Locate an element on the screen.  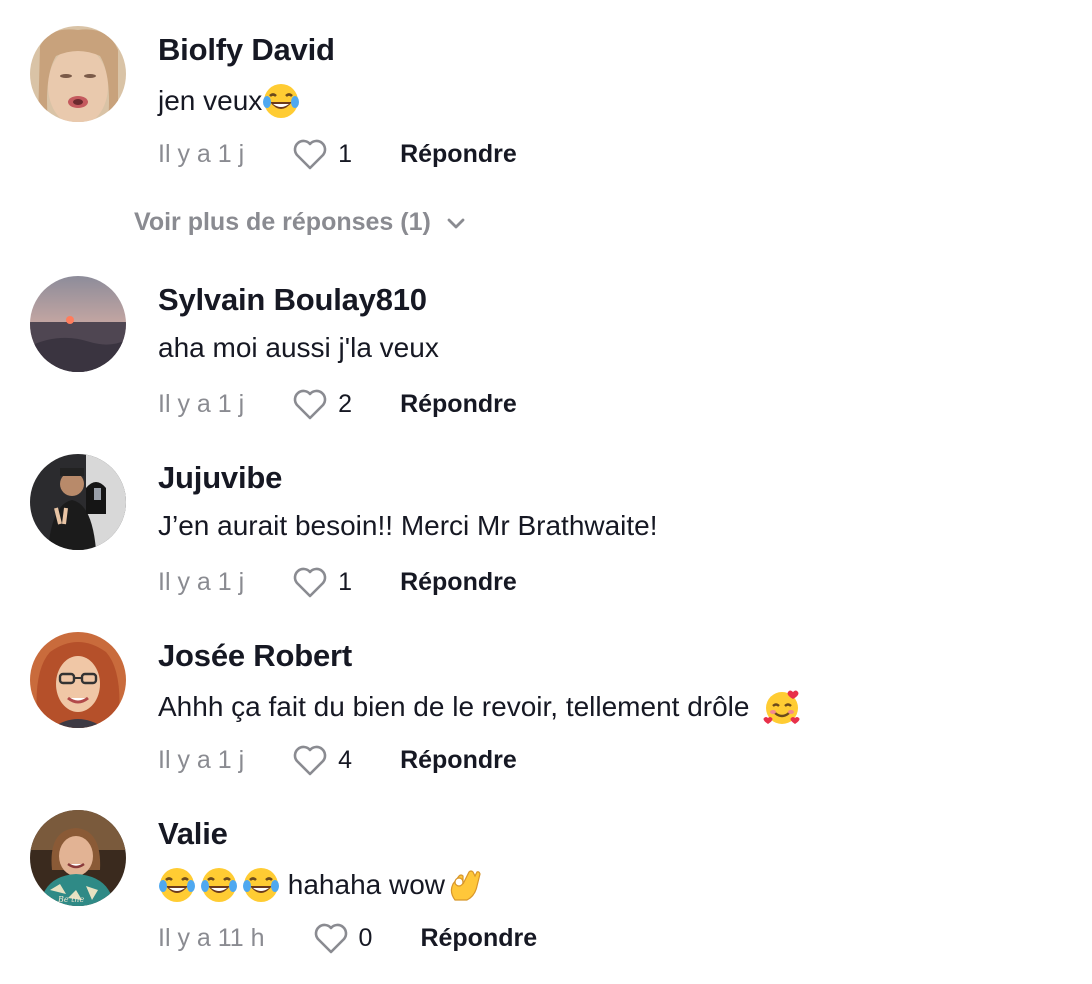
comment-text: aha moi aussi j'la veux is located at coordinates (298, 348).